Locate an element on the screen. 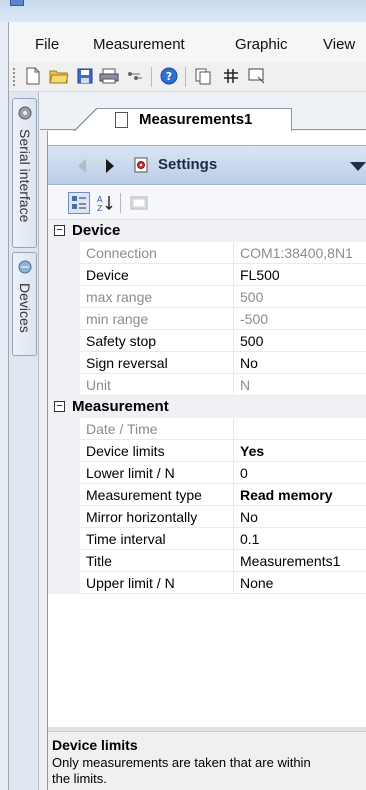 This screenshot has height=790, width=366. save-icon is located at coordinates (85, 76).